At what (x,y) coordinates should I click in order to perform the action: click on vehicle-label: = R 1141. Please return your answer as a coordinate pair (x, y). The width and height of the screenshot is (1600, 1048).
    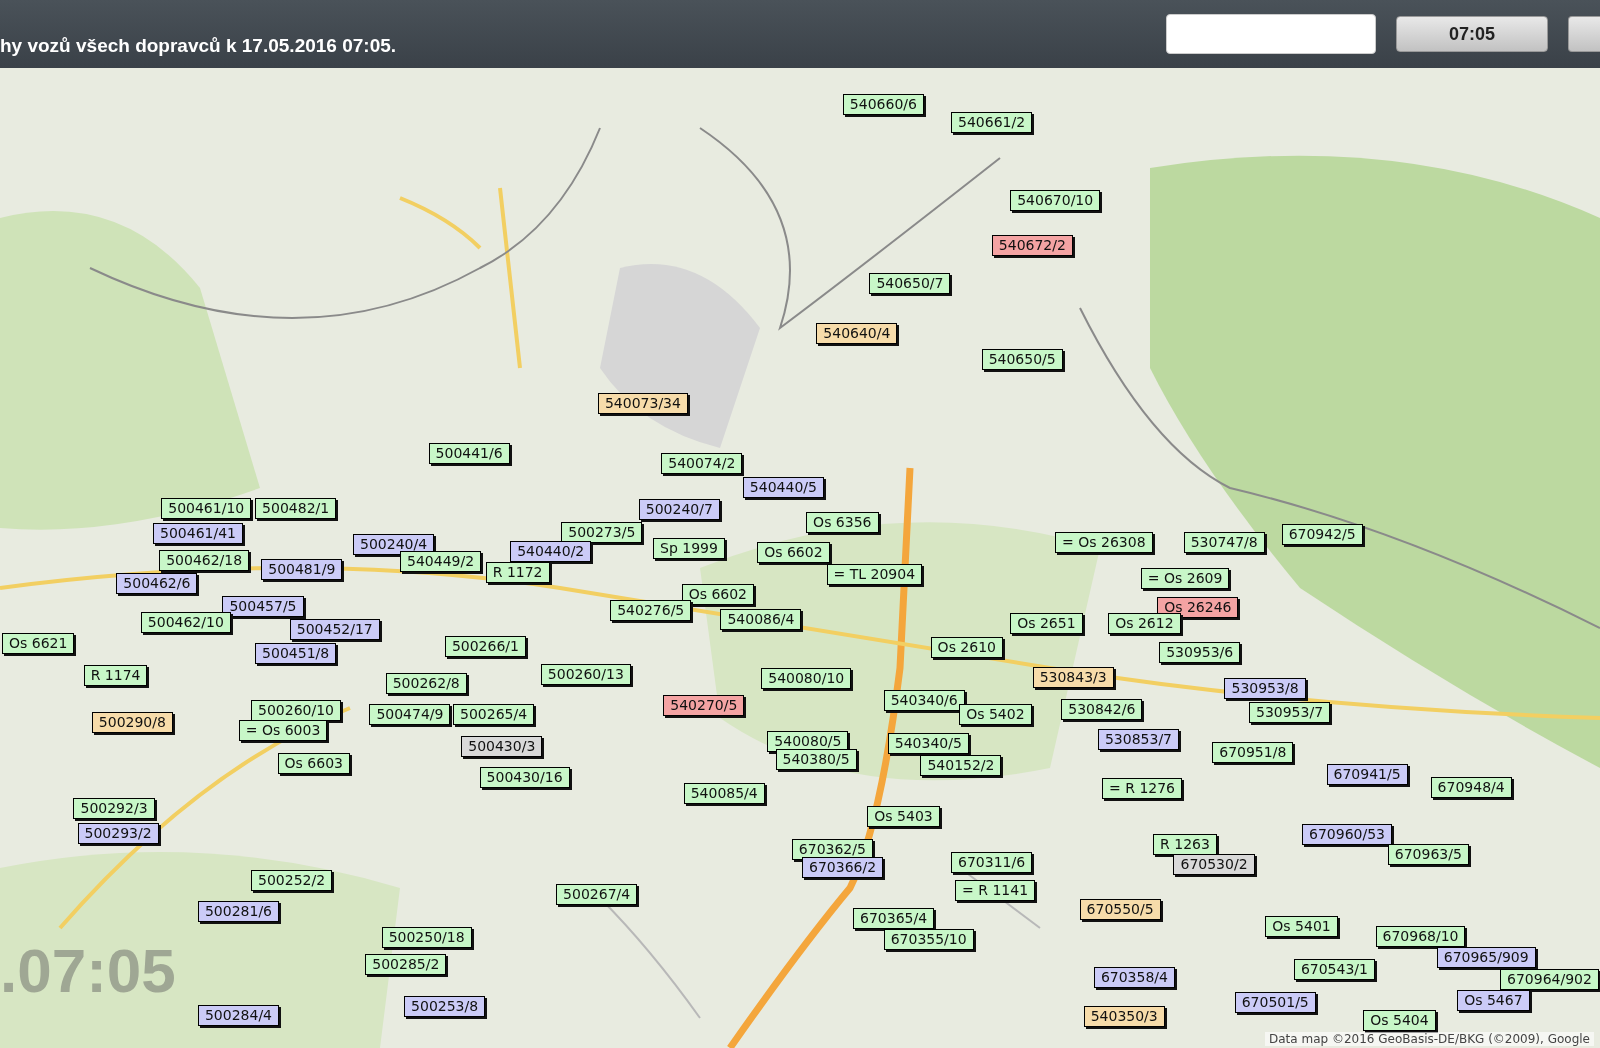
    Looking at the image, I should click on (995, 890).